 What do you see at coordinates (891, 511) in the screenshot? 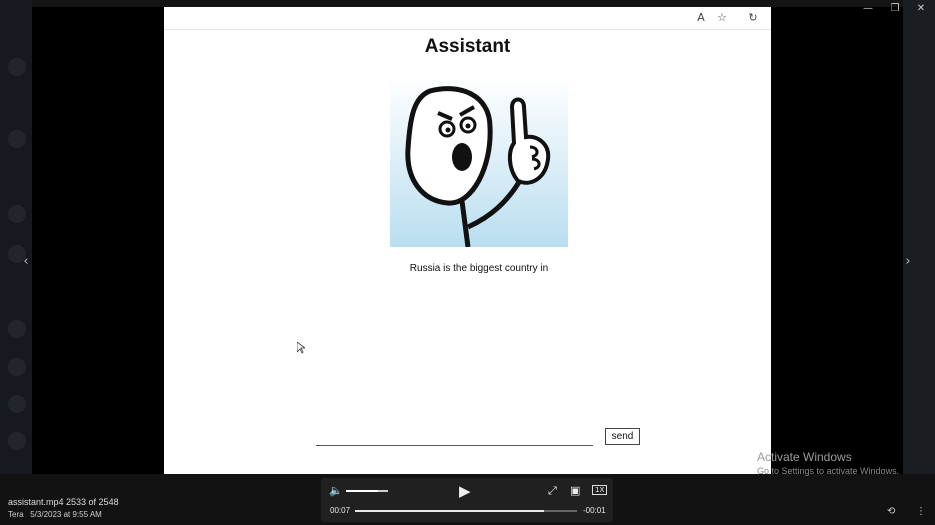
I see `rotate-icon: ⟲` at bounding box center [891, 511].